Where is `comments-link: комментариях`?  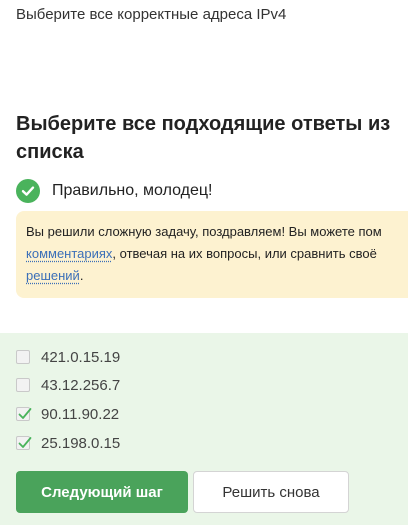 comments-link: комментариях is located at coordinates (69, 253).